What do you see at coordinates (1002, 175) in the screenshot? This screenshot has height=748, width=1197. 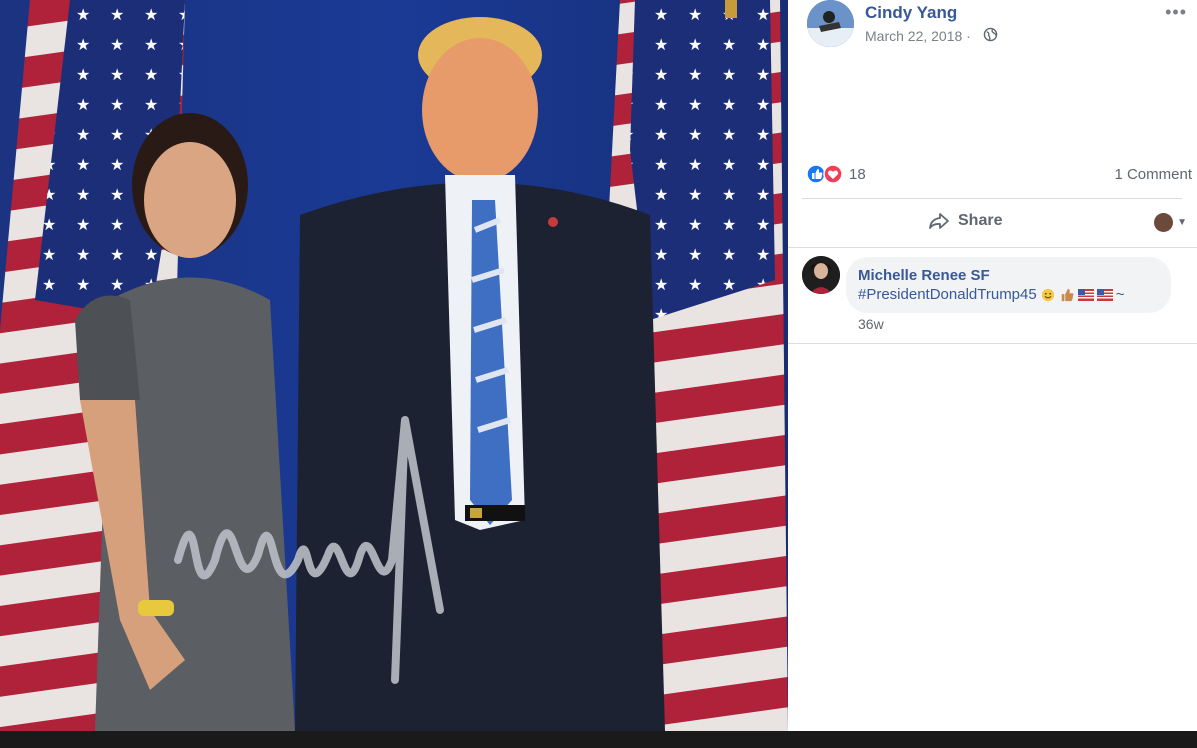 I see `reactions-summary: 18 1 Comment` at bounding box center [1002, 175].